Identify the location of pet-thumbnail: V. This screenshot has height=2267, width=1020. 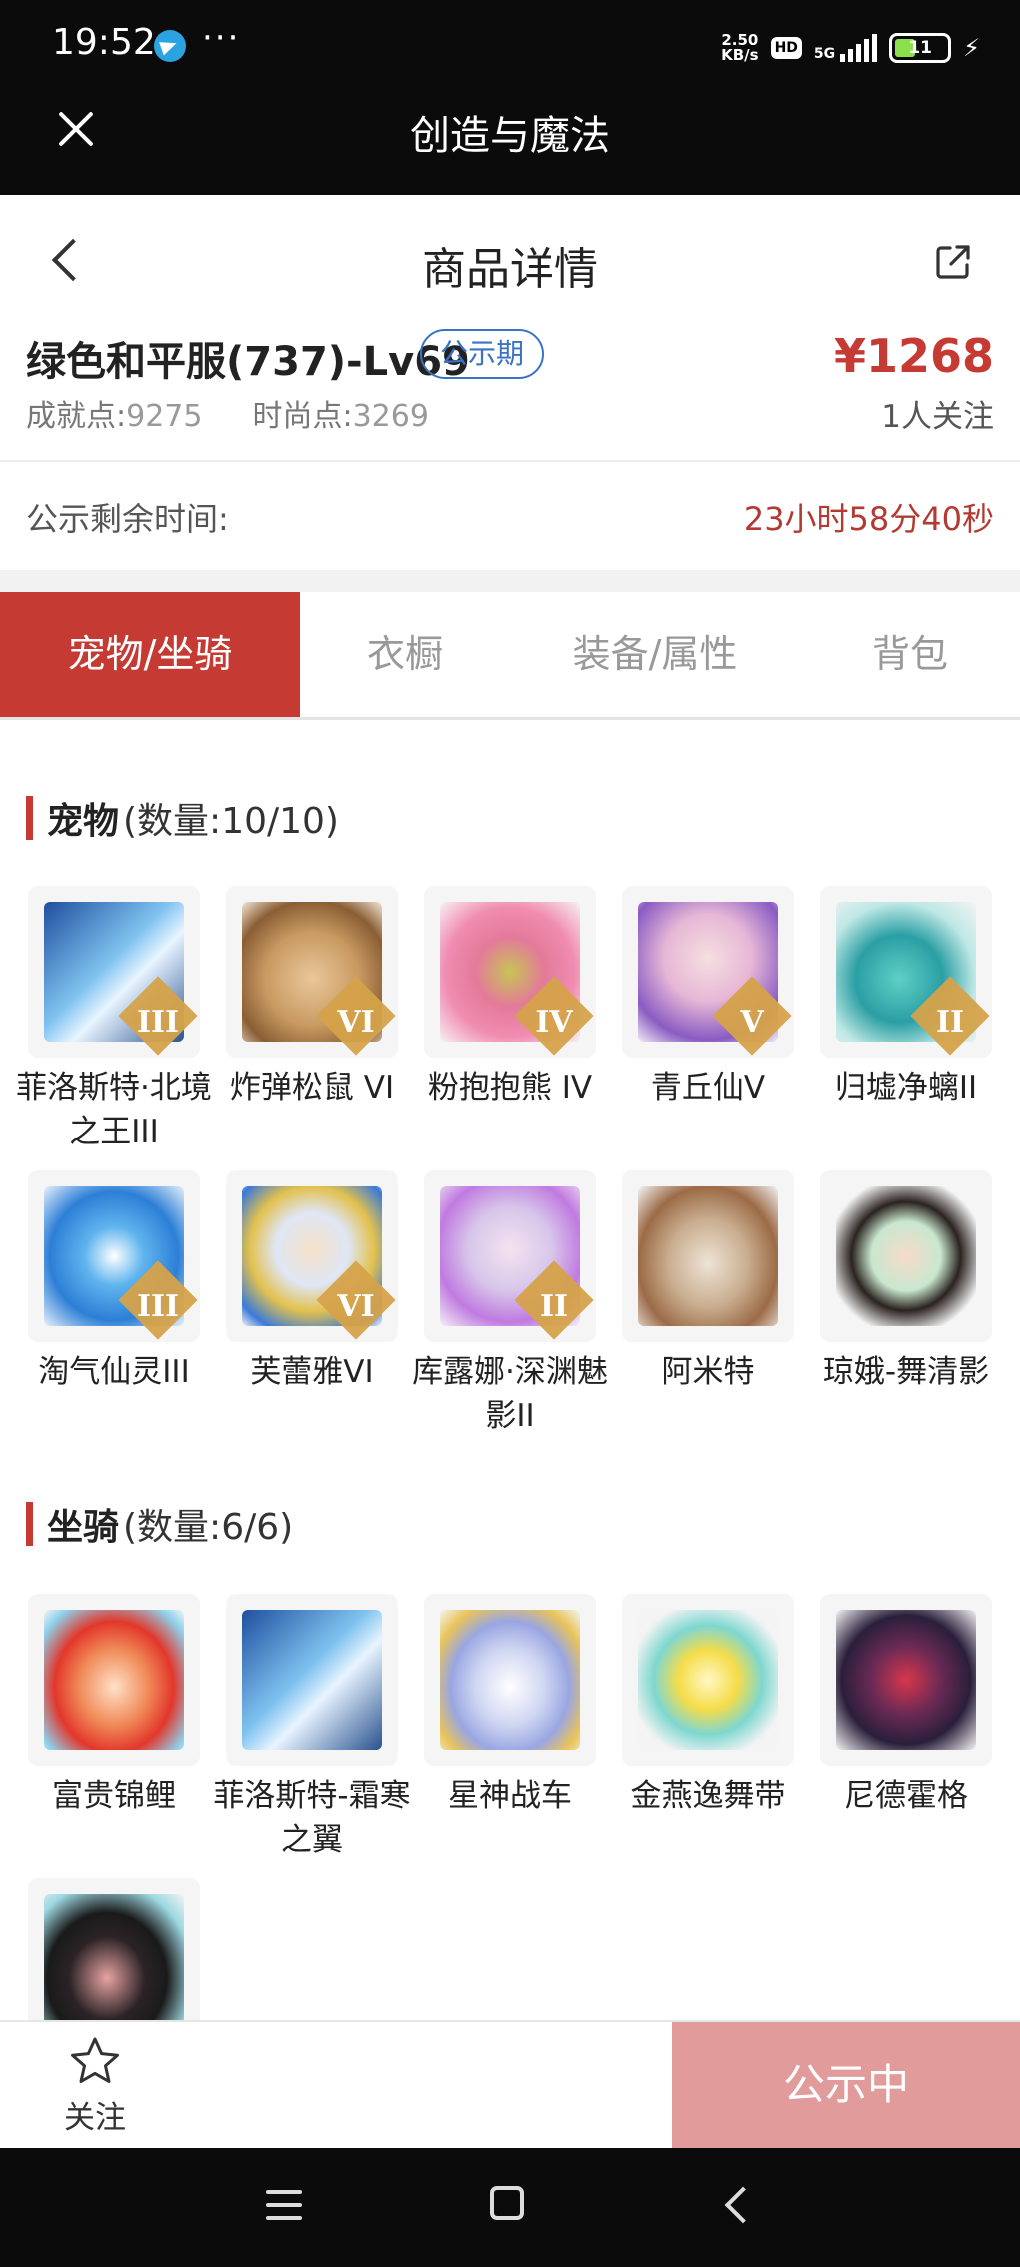
(708, 972).